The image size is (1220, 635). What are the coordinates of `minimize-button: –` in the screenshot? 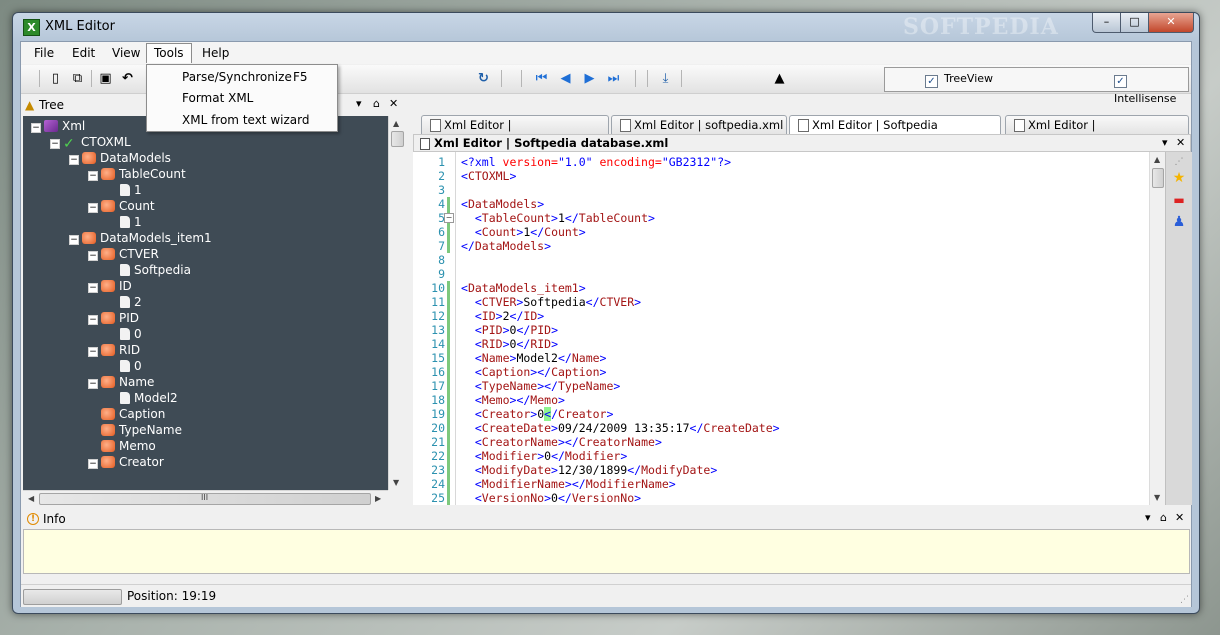 It's located at (1106, 23).